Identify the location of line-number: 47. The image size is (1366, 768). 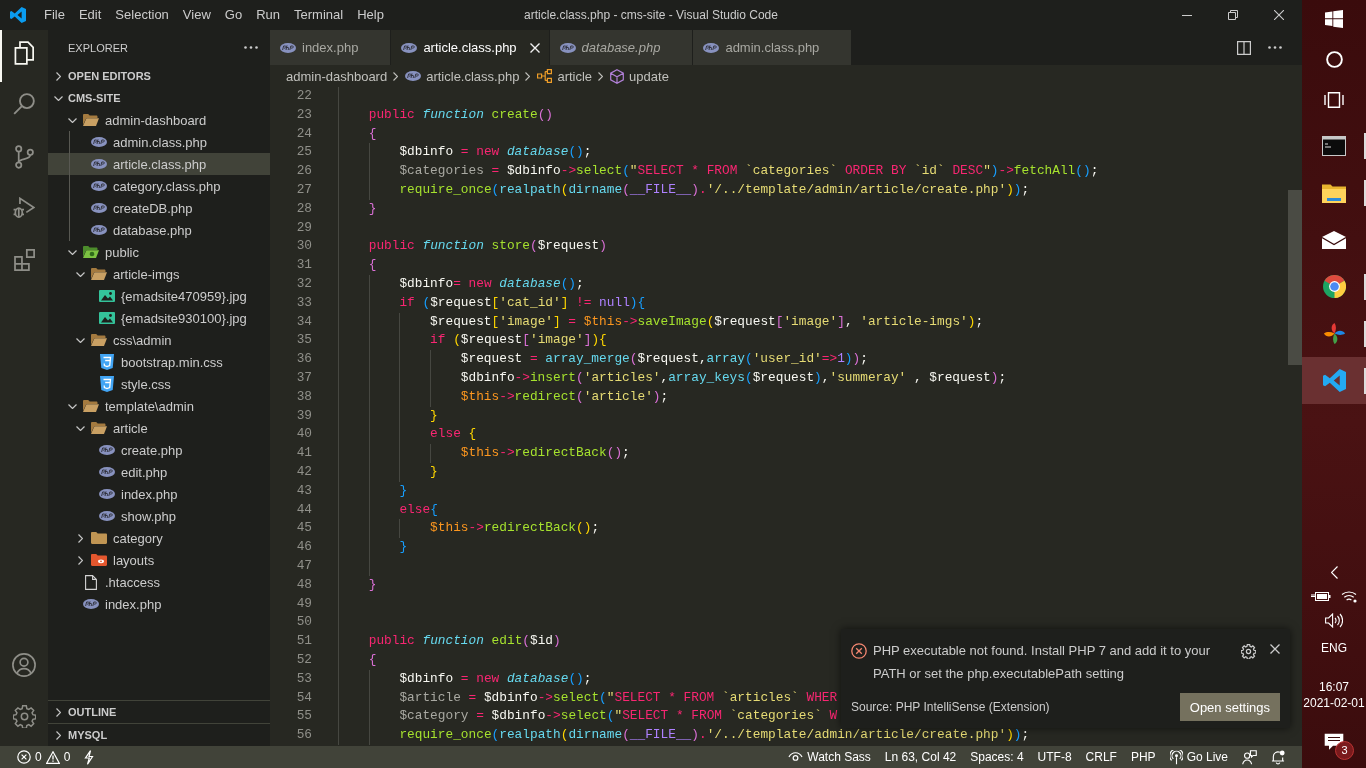
(304, 565).